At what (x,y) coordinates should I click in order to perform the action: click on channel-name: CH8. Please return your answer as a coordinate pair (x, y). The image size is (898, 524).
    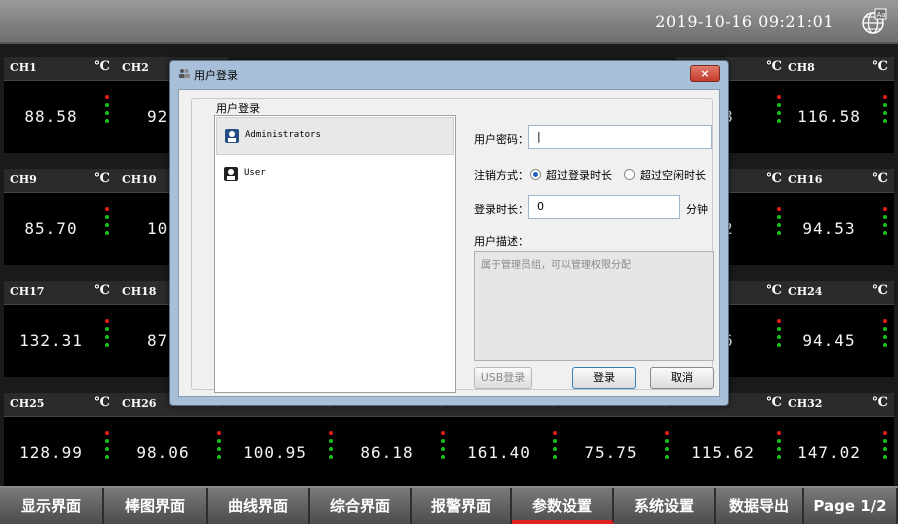
    Looking at the image, I should click on (801, 67).